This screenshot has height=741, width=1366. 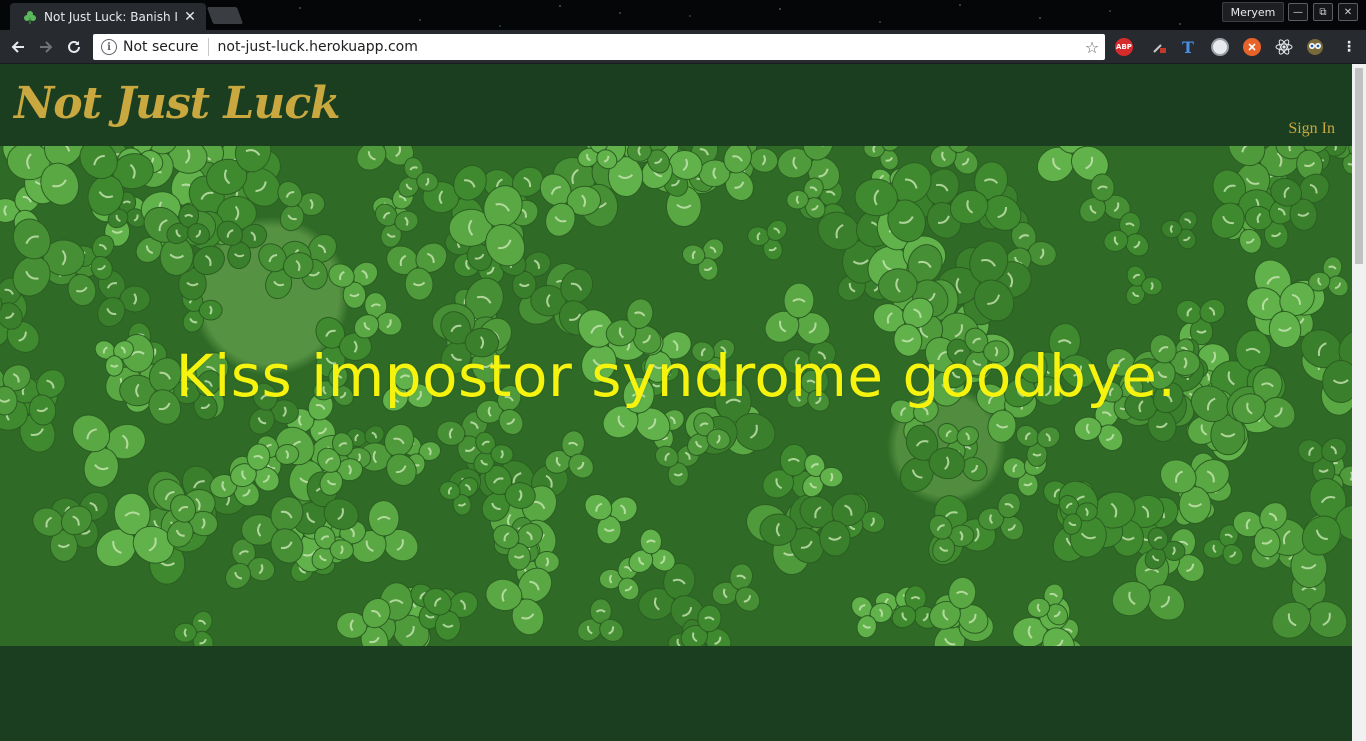 What do you see at coordinates (1092, 47) in the screenshot?
I see `bookmark-star-icon: ☆` at bounding box center [1092, 47].